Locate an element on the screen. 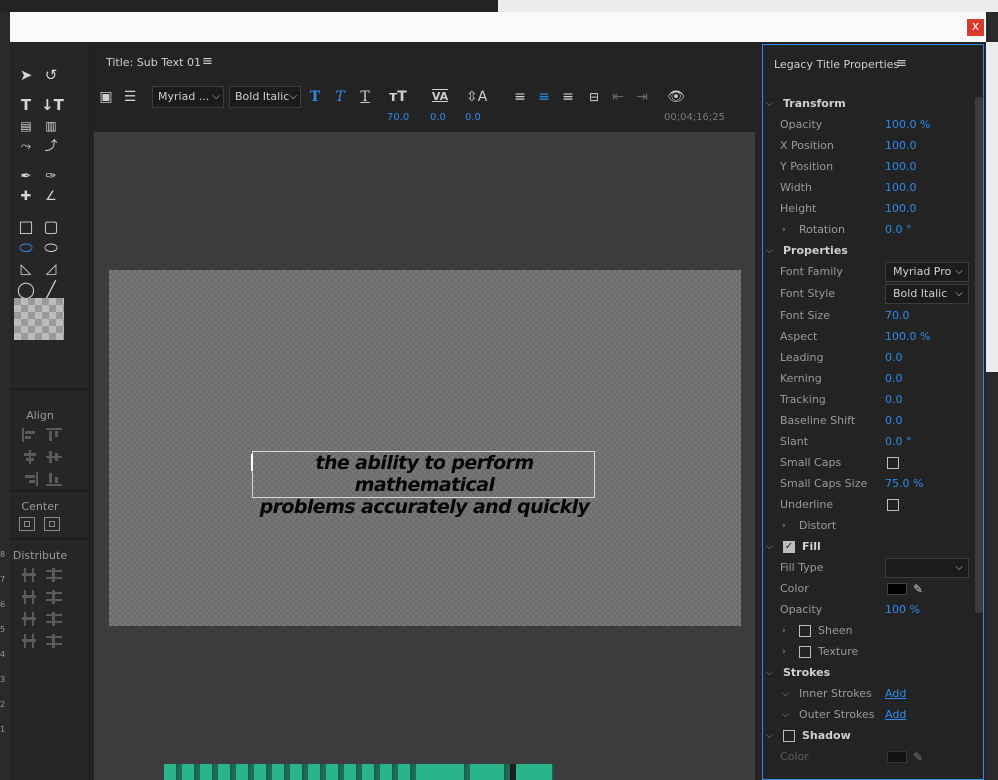  section-fill: ⌵ ✓ Fill is located at coordinates (868, 547).